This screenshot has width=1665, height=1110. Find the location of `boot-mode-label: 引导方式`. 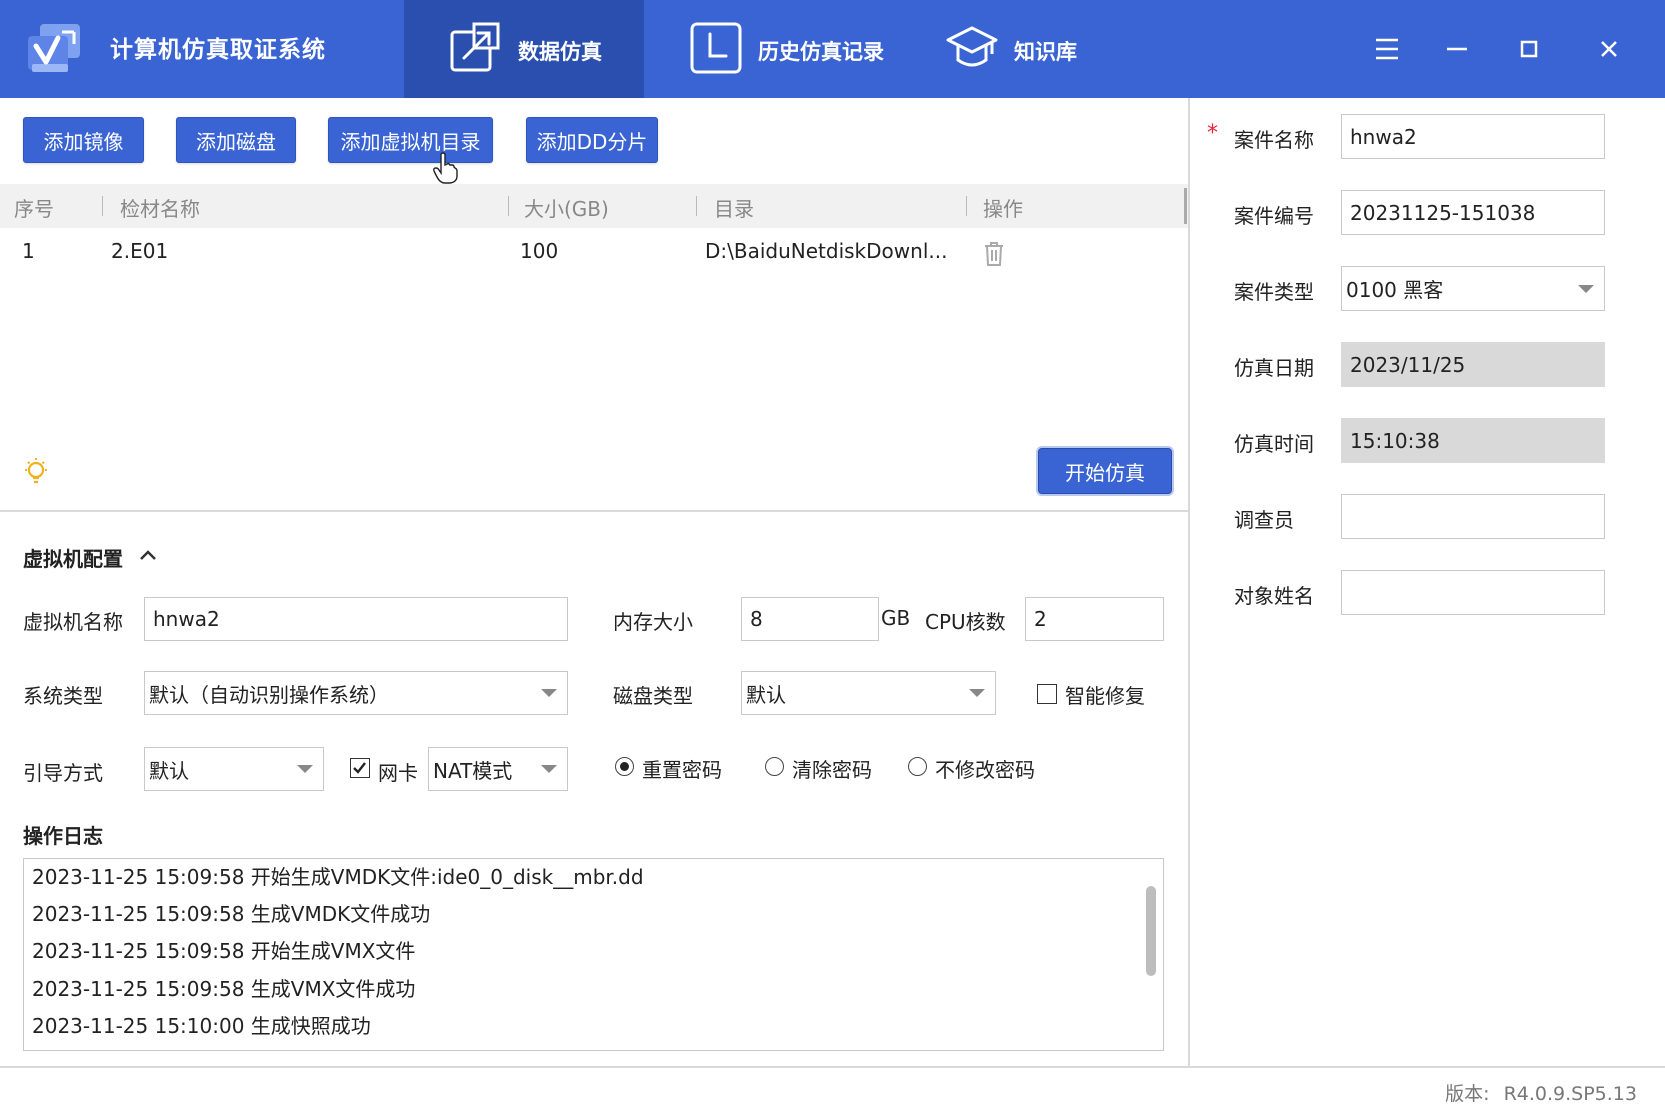

boot-mode-label: 引导方式 is located at coordinates (63, 773).